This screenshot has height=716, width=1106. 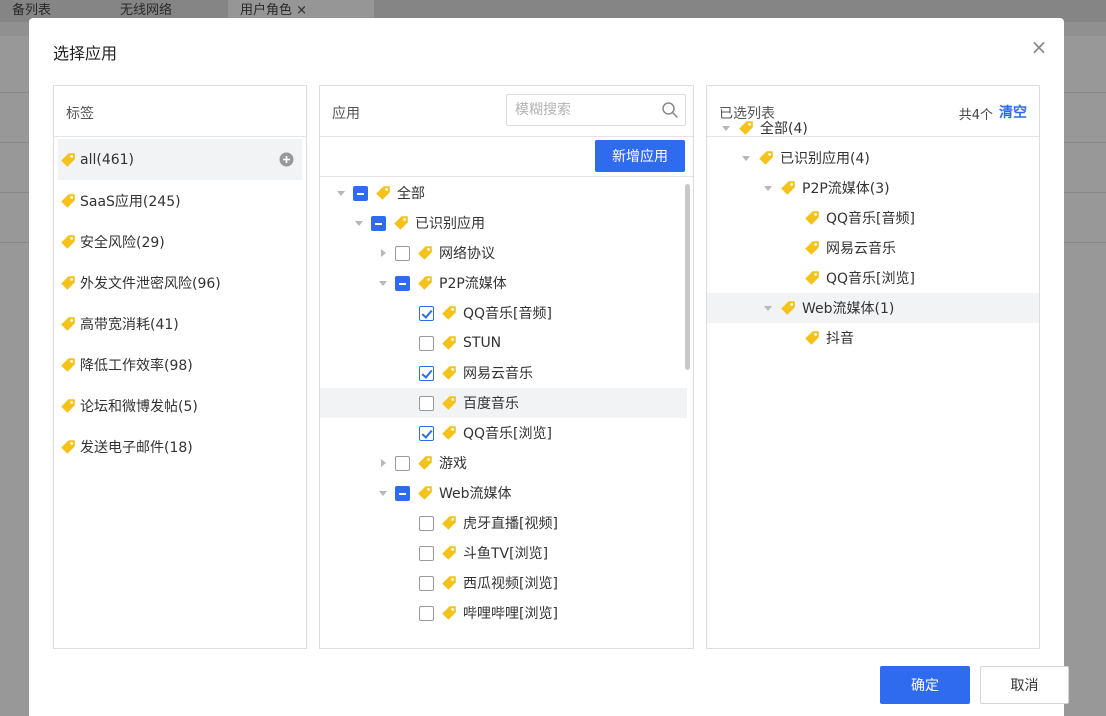 What do you see at coordinates (346, 114) in the screenshot?
I see `app-panel-title: 应用` at bounding box center [346, 114].